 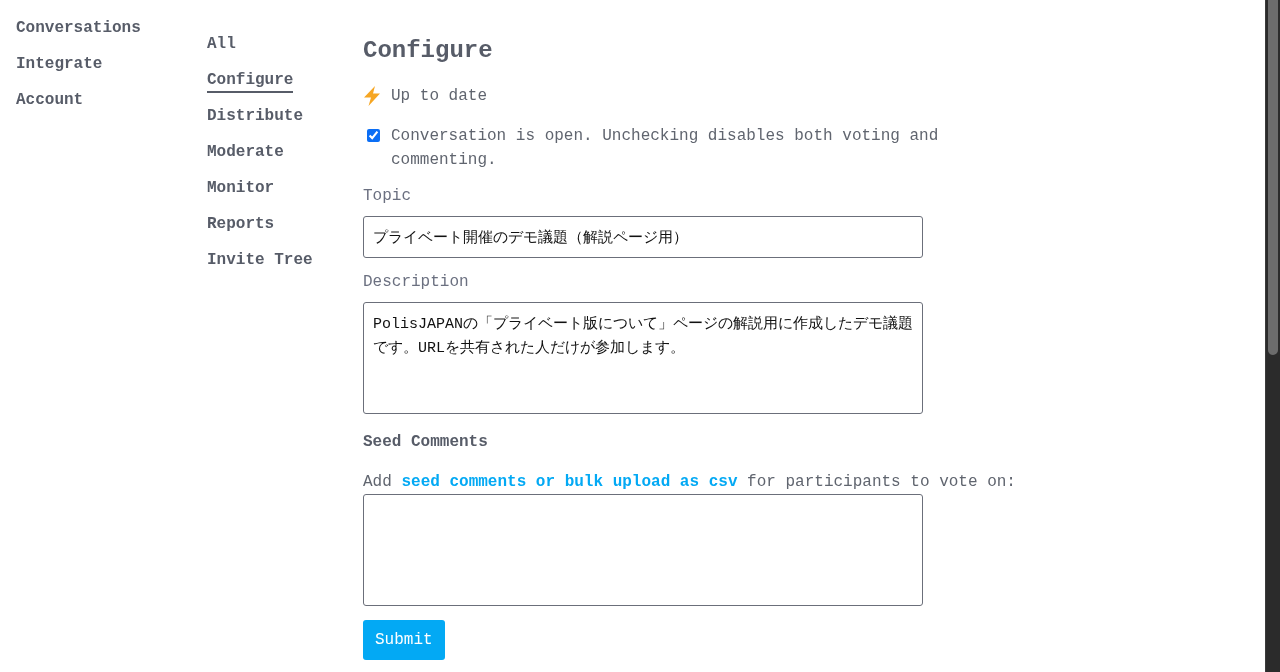 I want to click on checkbox, so click(x=373, y=135).